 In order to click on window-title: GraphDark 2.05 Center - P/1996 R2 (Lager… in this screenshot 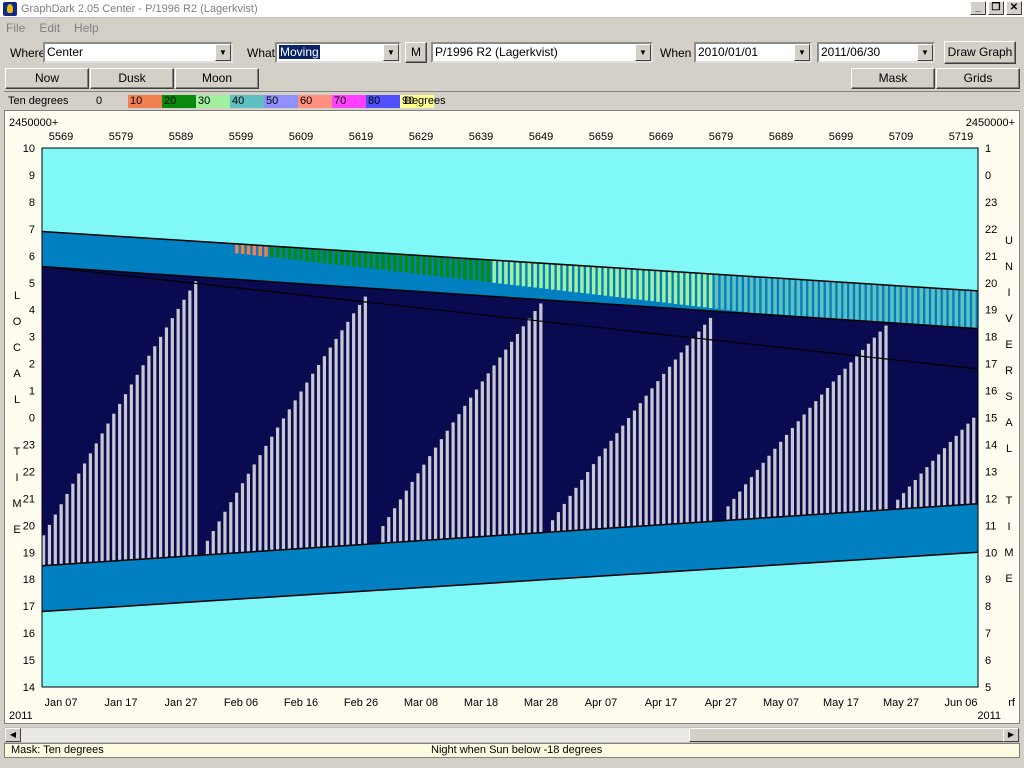, I will do `click(139, 8)`.